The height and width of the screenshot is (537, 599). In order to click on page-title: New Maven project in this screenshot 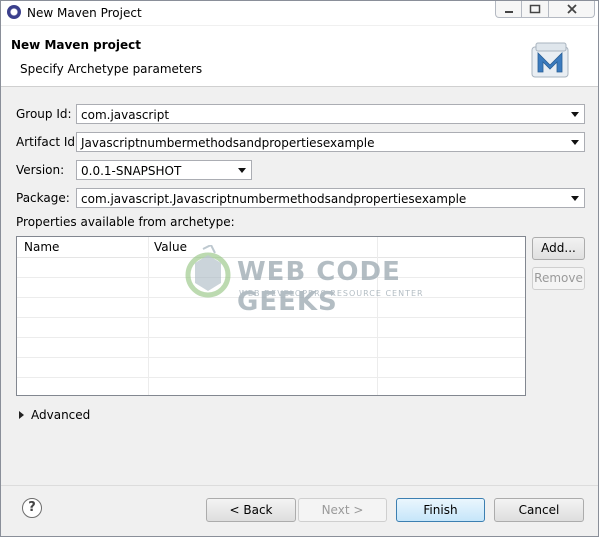, I will do `click(76, 45)`.